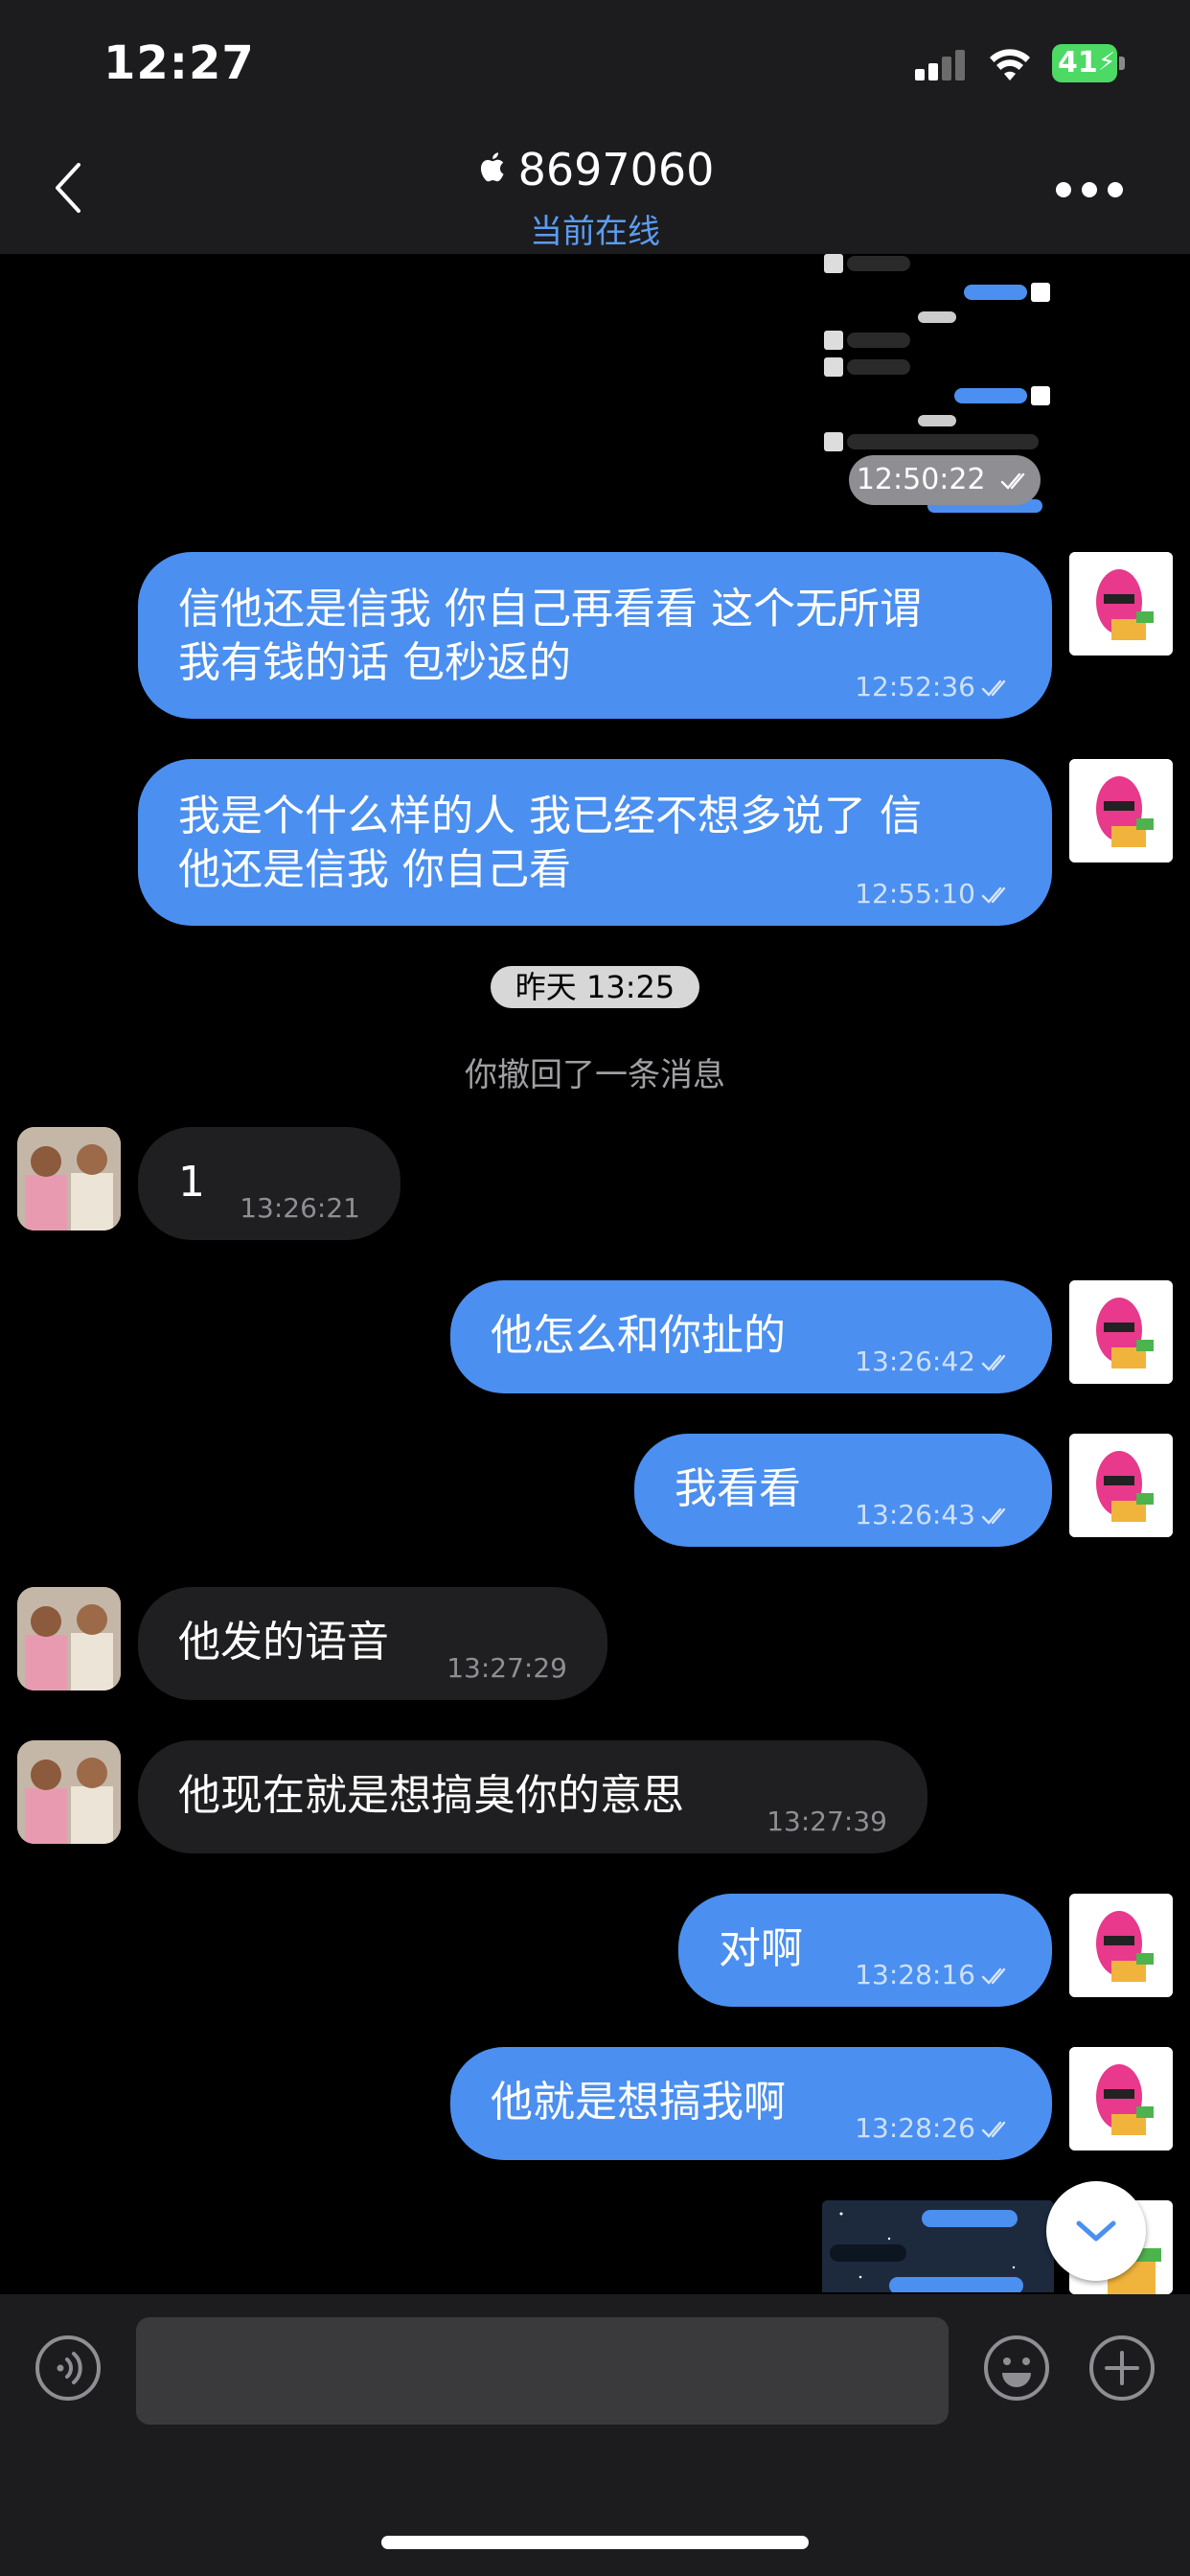  I want to click on message-text: 他发的语音, so click(284, 1642).